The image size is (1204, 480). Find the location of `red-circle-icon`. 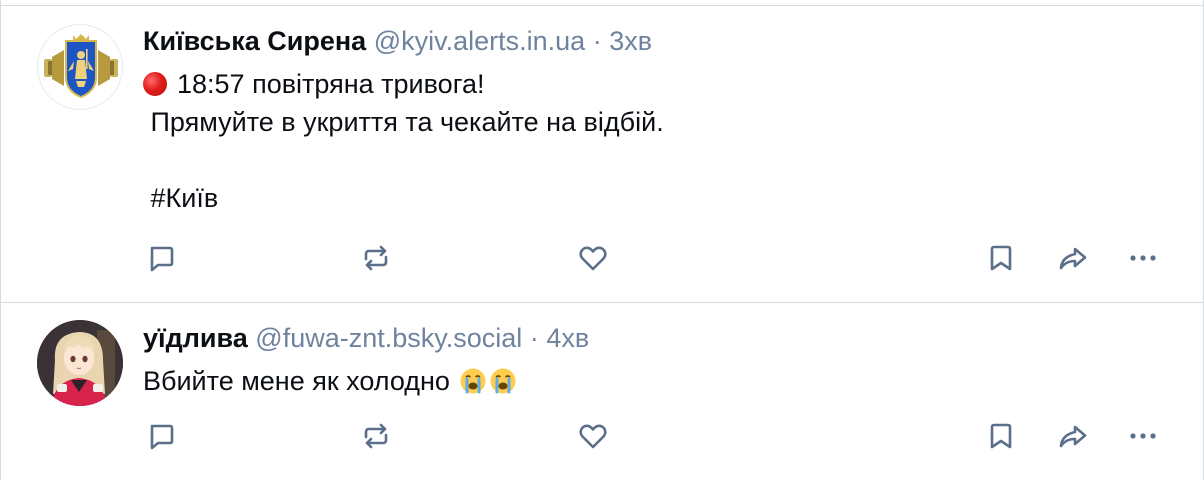

red-circle-icon is located at coordinates (155, 84).